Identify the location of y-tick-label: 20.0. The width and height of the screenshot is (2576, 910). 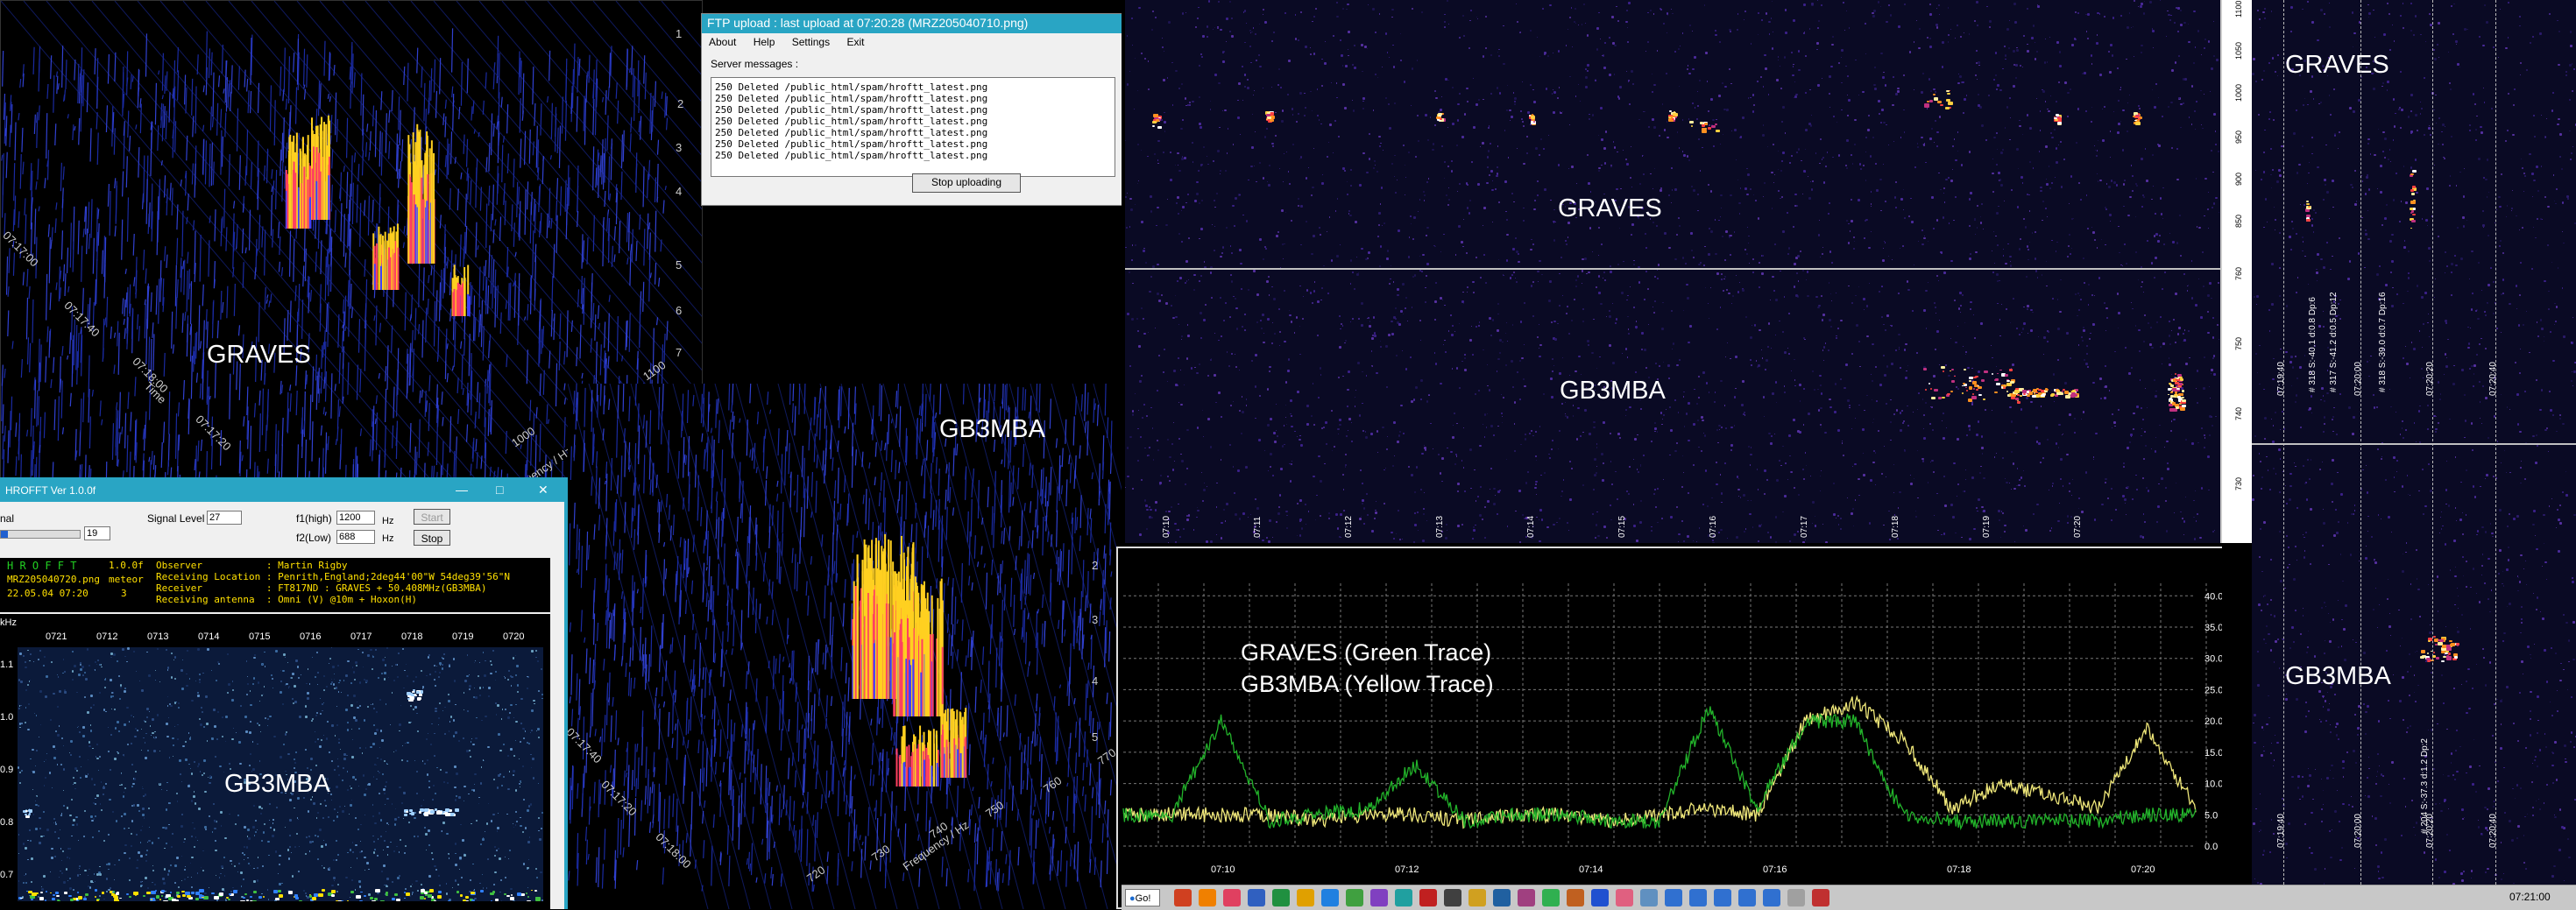
(2213, 721).